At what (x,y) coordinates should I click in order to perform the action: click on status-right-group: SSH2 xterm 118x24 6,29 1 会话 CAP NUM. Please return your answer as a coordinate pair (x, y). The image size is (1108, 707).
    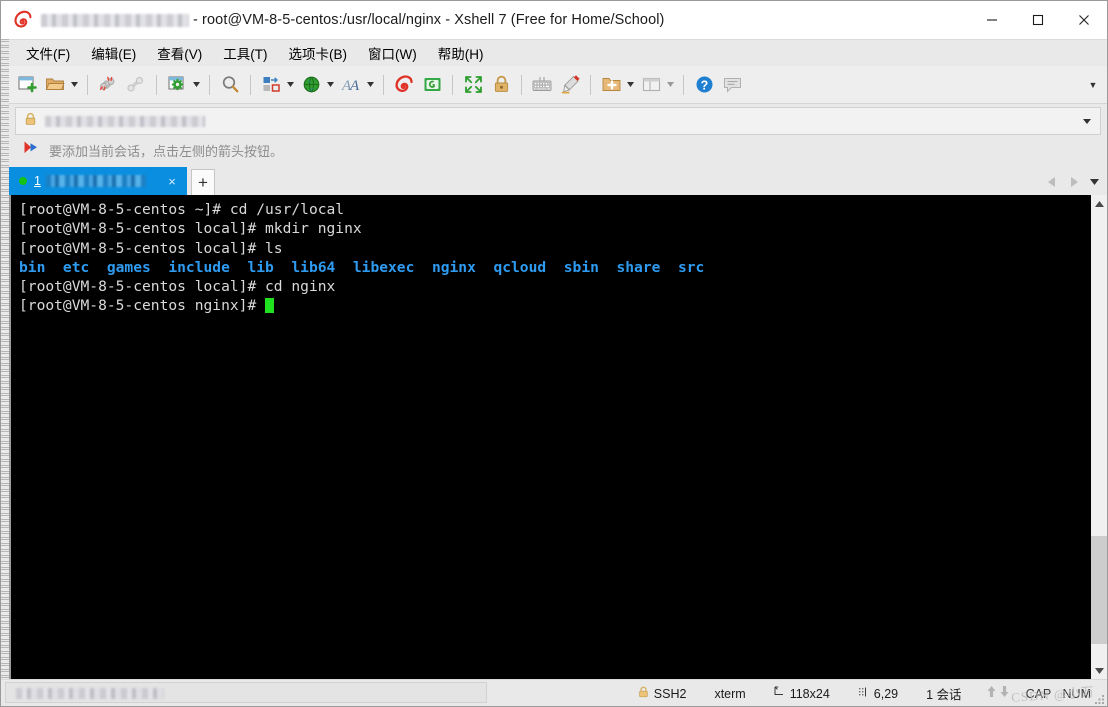
    Looking at the image, I should click on (857, 693).